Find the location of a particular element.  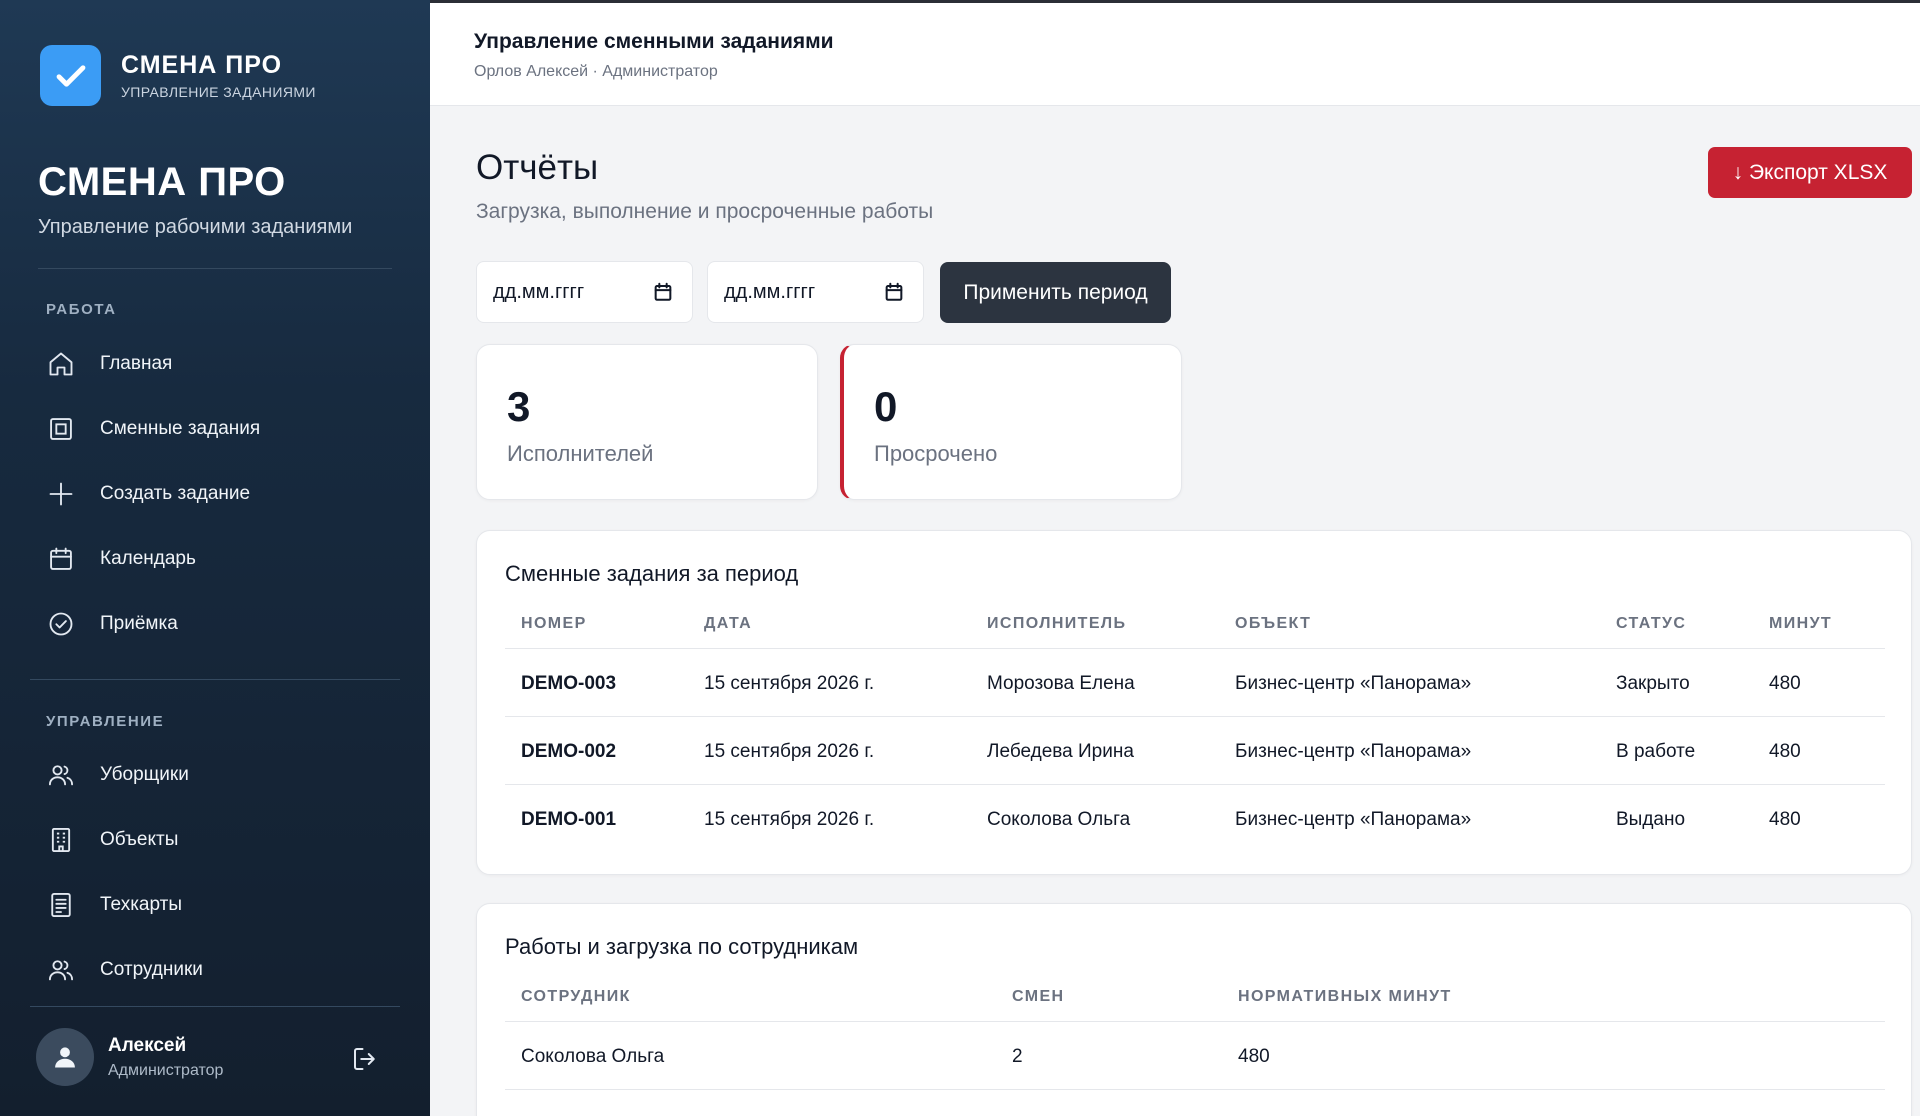

stat-label: Просрочено is located at coordinates (936, 453).